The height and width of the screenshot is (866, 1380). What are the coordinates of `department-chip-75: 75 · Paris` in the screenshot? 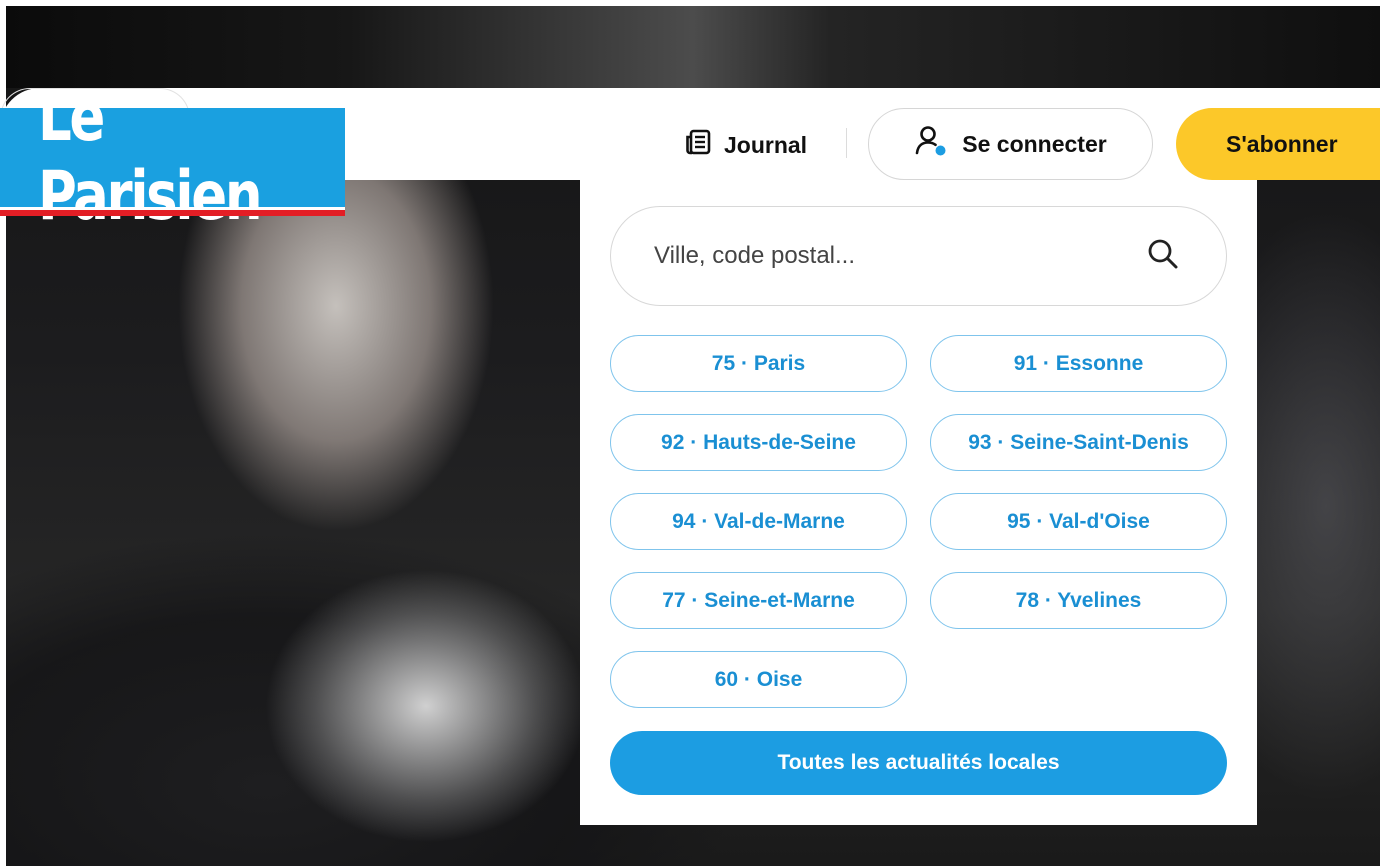 It's located at (758, 363).